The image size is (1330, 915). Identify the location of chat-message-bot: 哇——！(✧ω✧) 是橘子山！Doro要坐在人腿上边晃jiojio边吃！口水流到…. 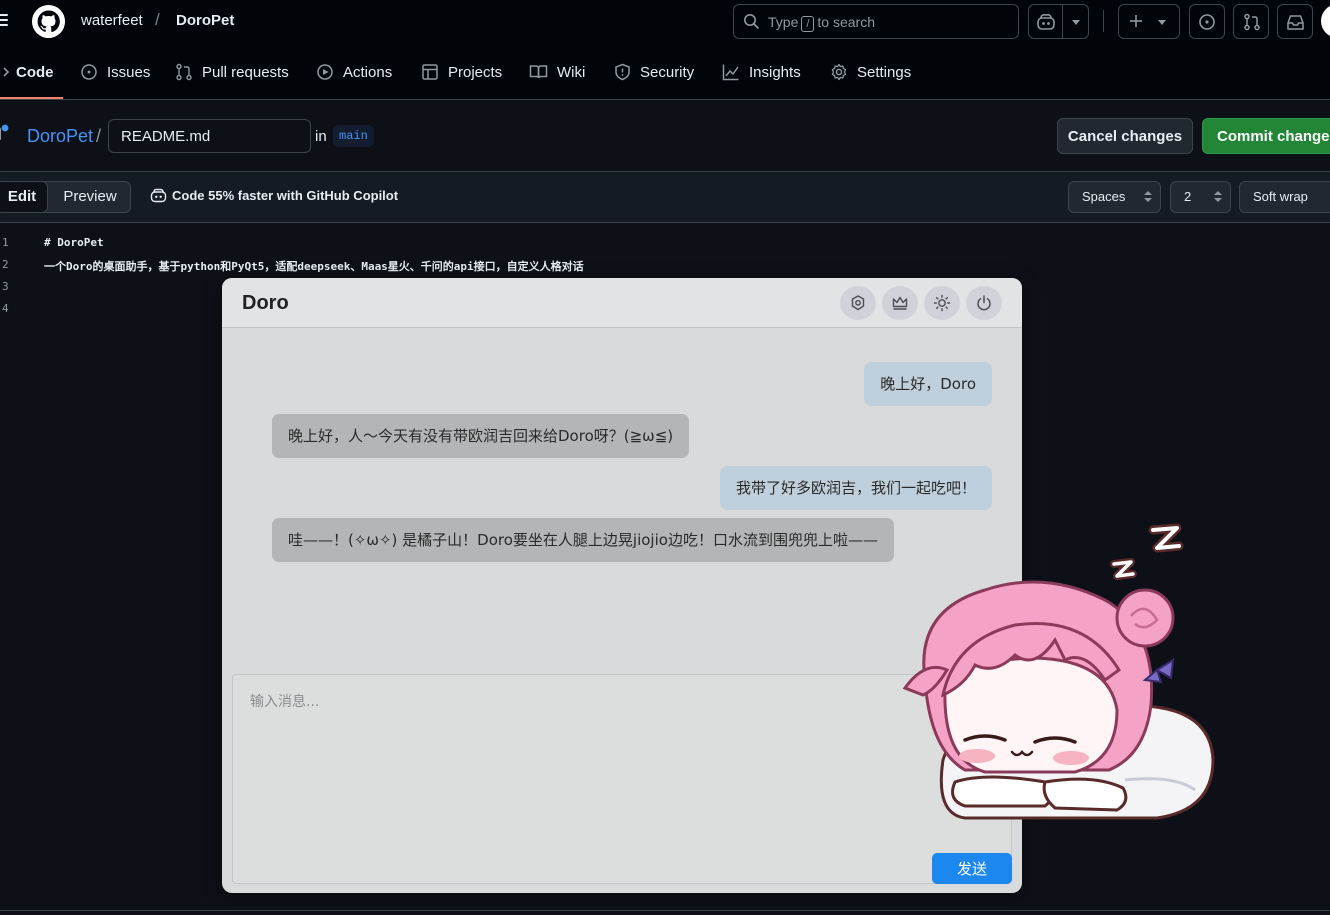
(583, 540).